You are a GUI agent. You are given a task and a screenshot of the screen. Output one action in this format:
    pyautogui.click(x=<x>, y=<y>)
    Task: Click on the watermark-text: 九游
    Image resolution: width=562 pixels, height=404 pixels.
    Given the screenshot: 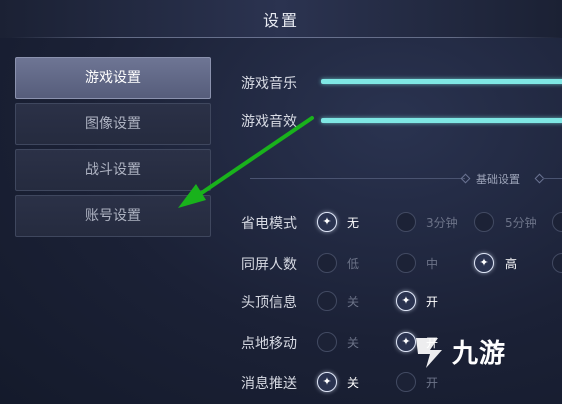 What is the action you would take?
    pyautogui.click(x=479, y=354)
    